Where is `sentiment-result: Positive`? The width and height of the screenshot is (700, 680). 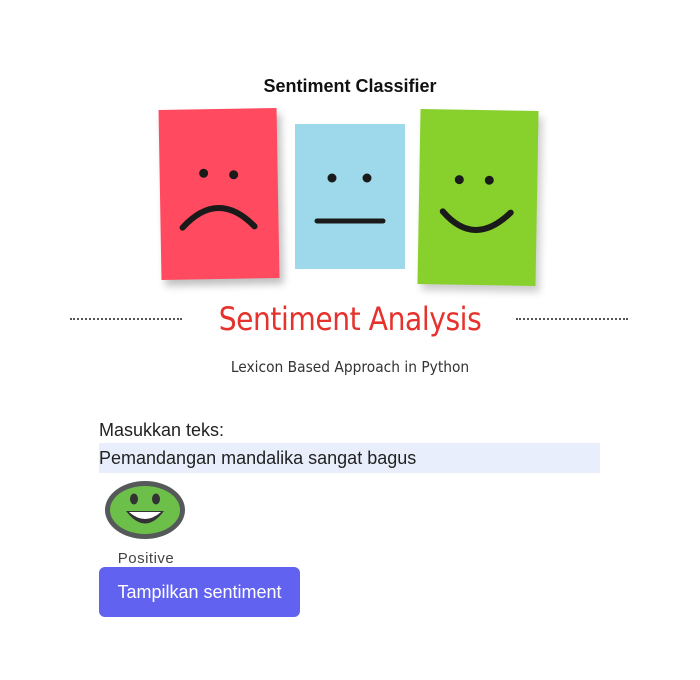
sentiment-result: Positive is located at coordinates (148, 522).